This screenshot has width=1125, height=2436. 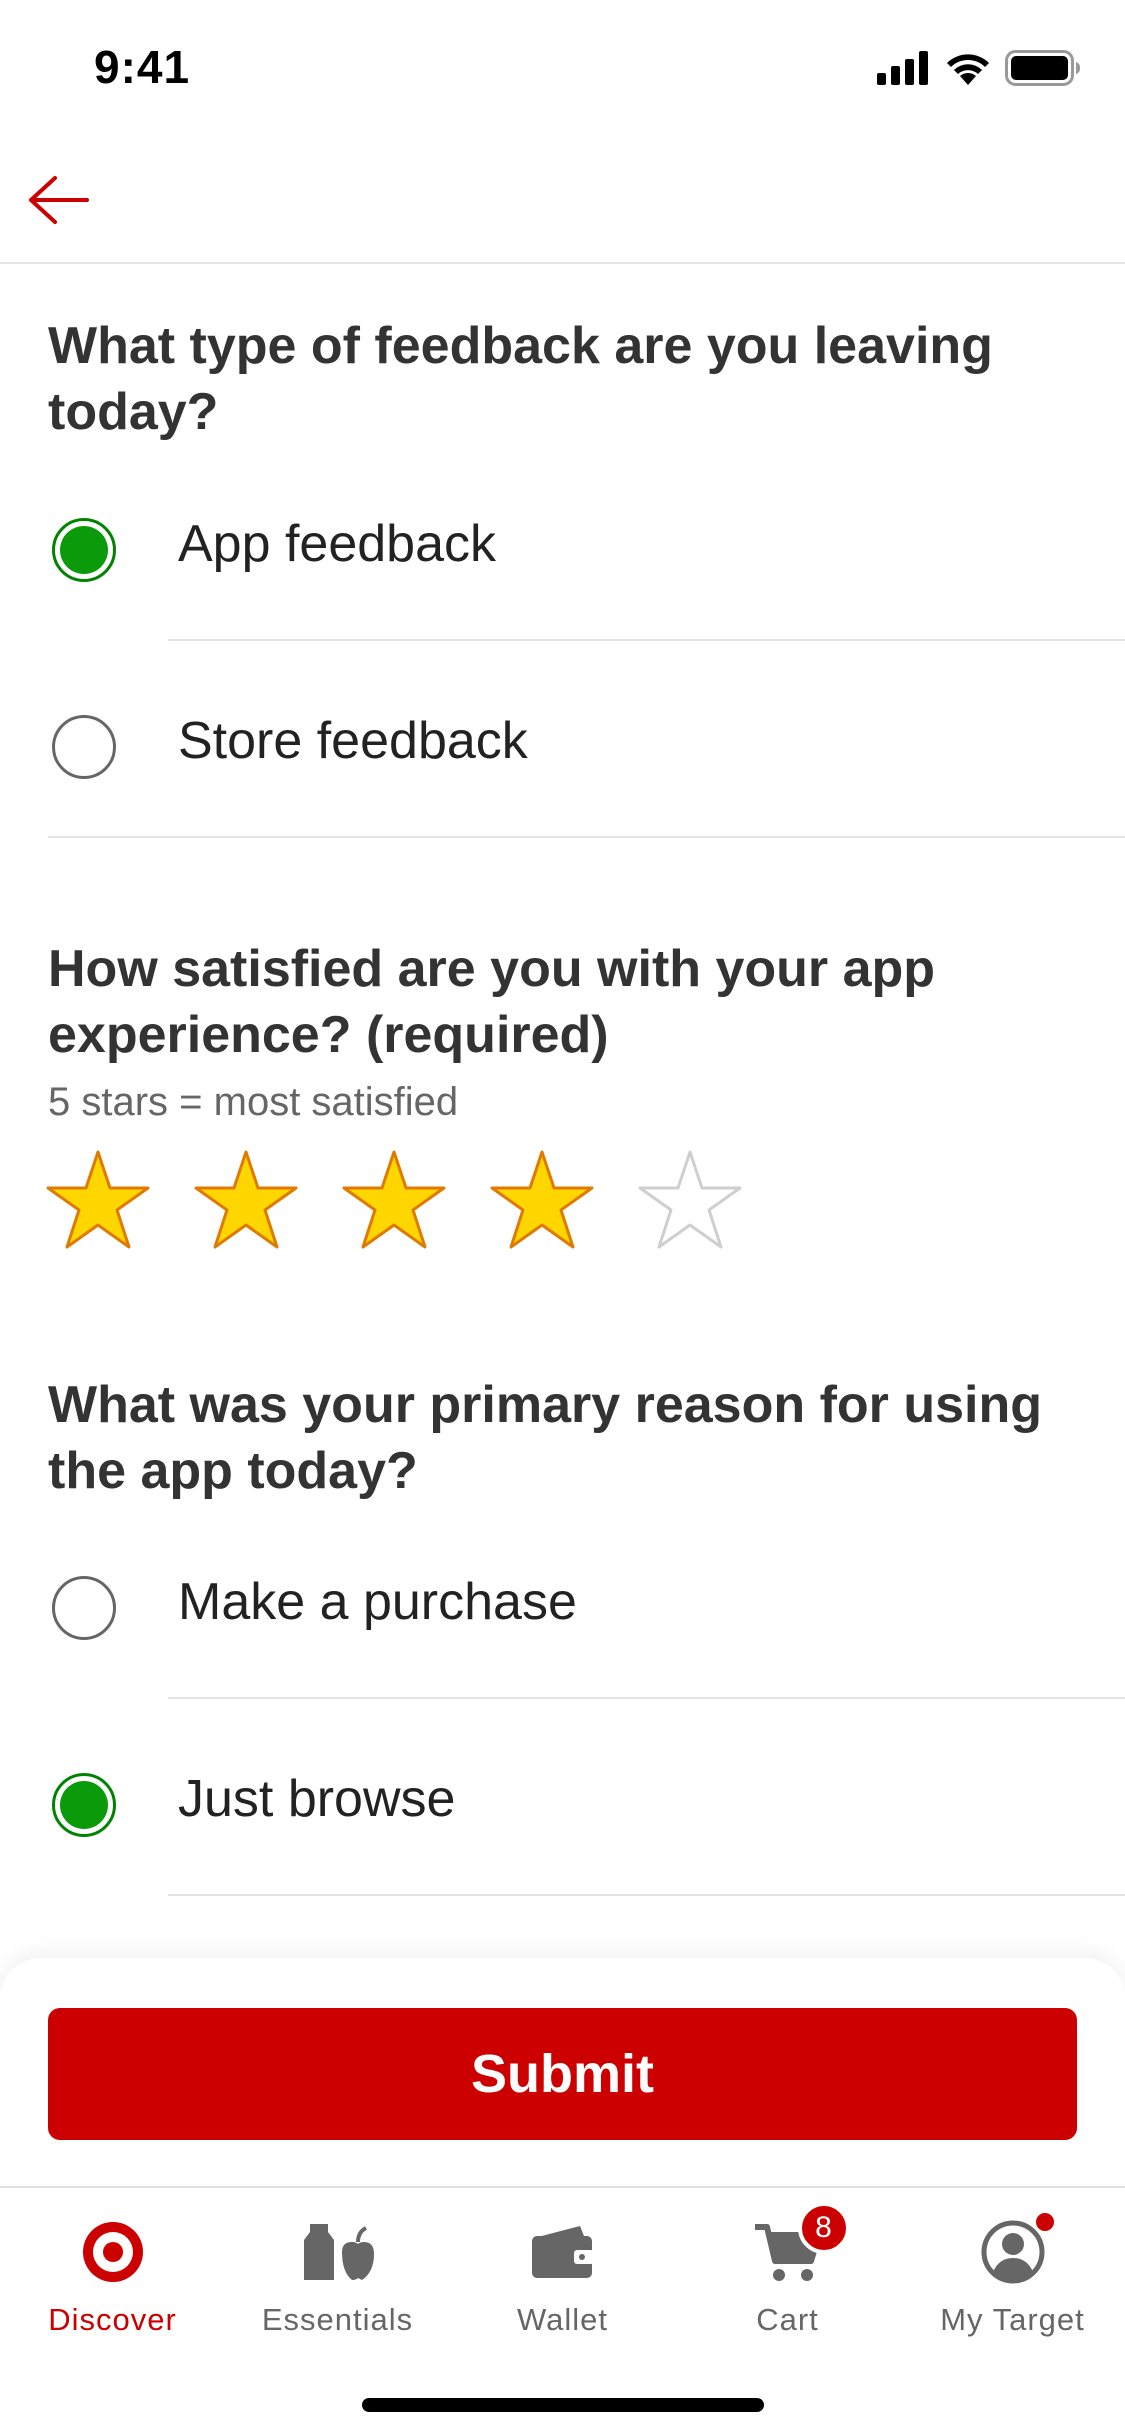 I want to click on radio-store-feedback, so click(x=84, y=747).